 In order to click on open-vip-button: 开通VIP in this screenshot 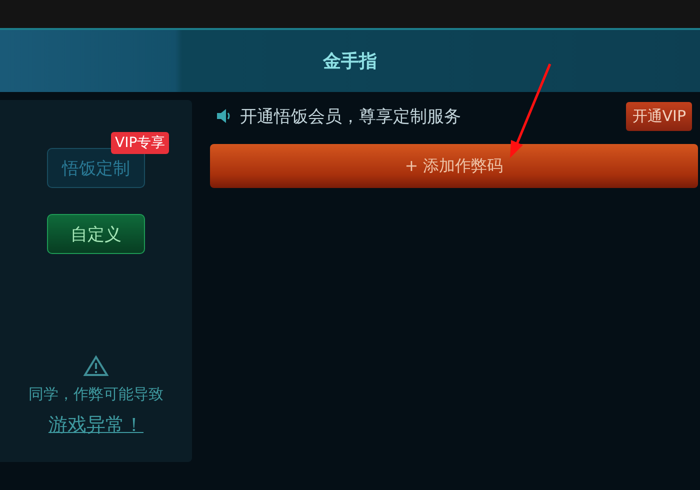, I will do `click(659, 116)`.